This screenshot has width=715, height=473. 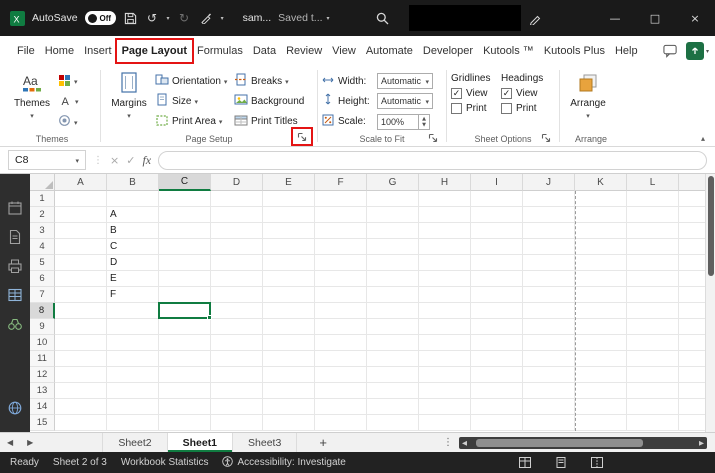 What do you see at coordinates (448, 51) in the screenshot?
I see `ribbon-tab-developer: Developer` at bounding box center [448, 51].